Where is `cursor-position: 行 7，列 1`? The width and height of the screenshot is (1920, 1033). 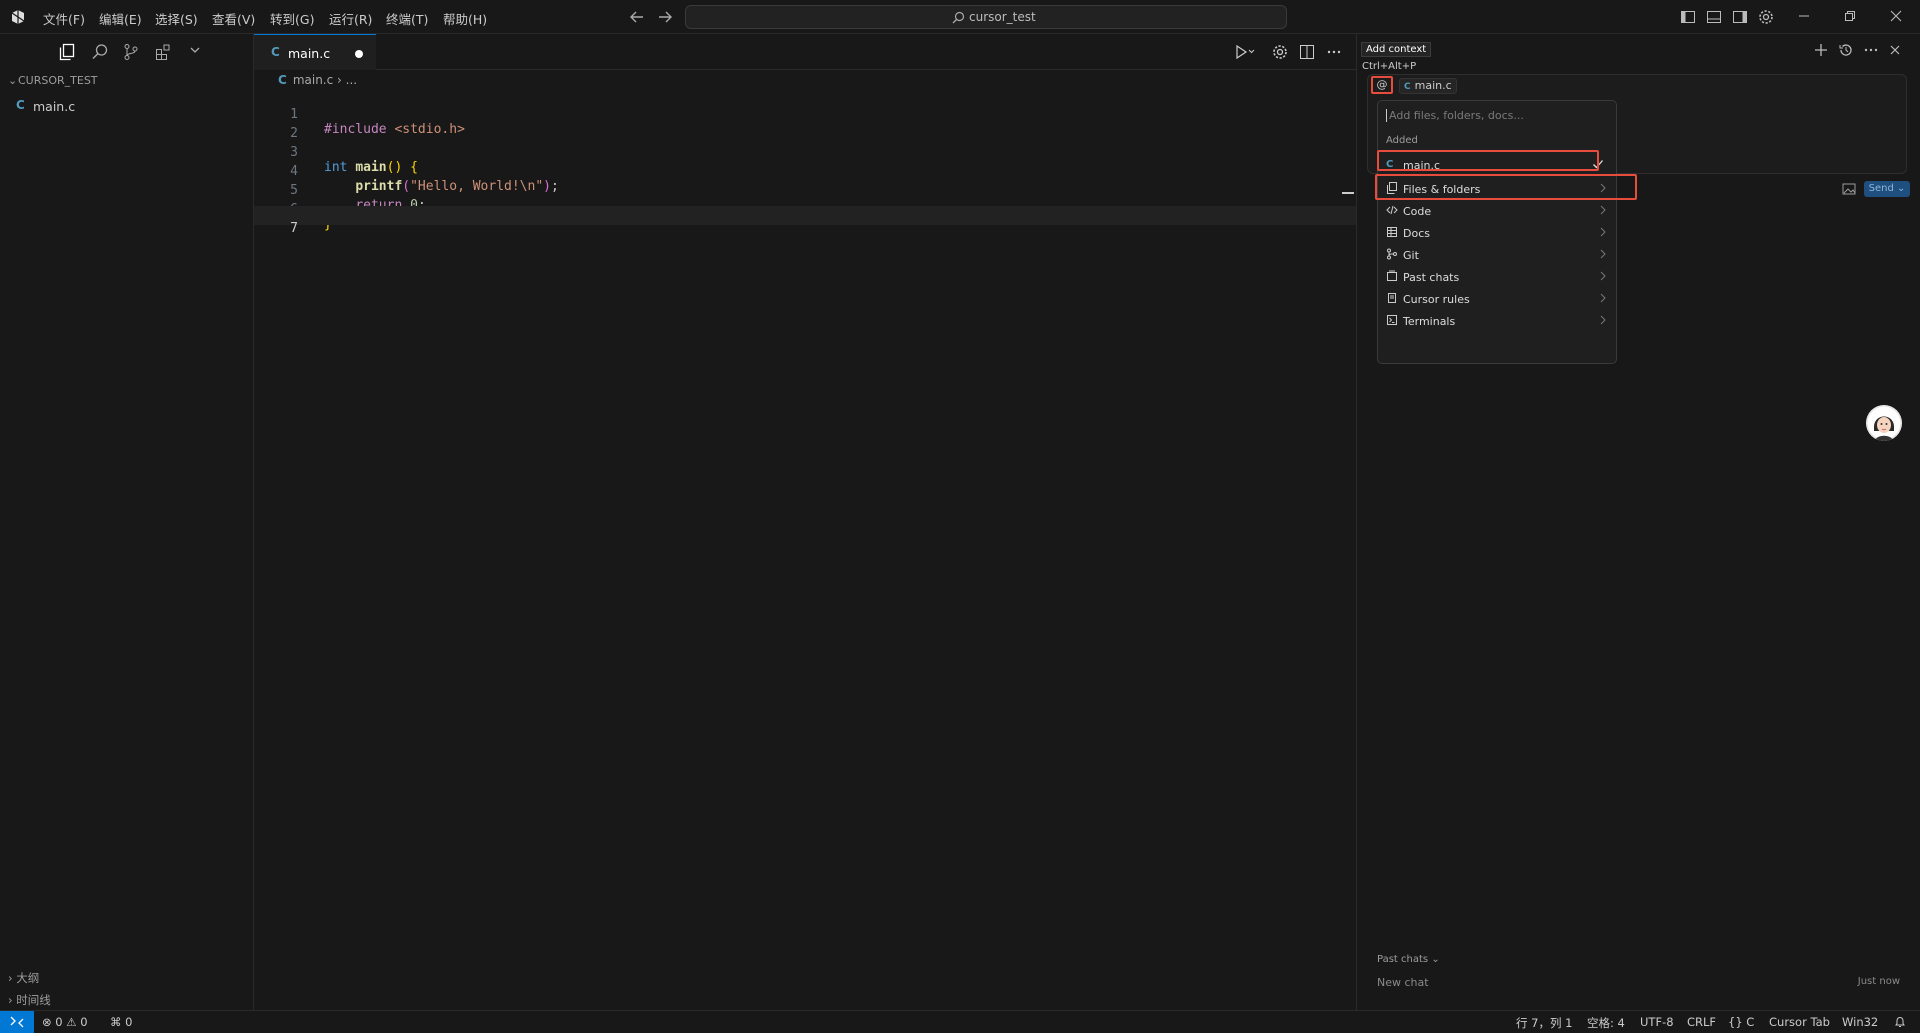 cursor-position: 行 7，列 1 is located at coordinates (1544, 1023).